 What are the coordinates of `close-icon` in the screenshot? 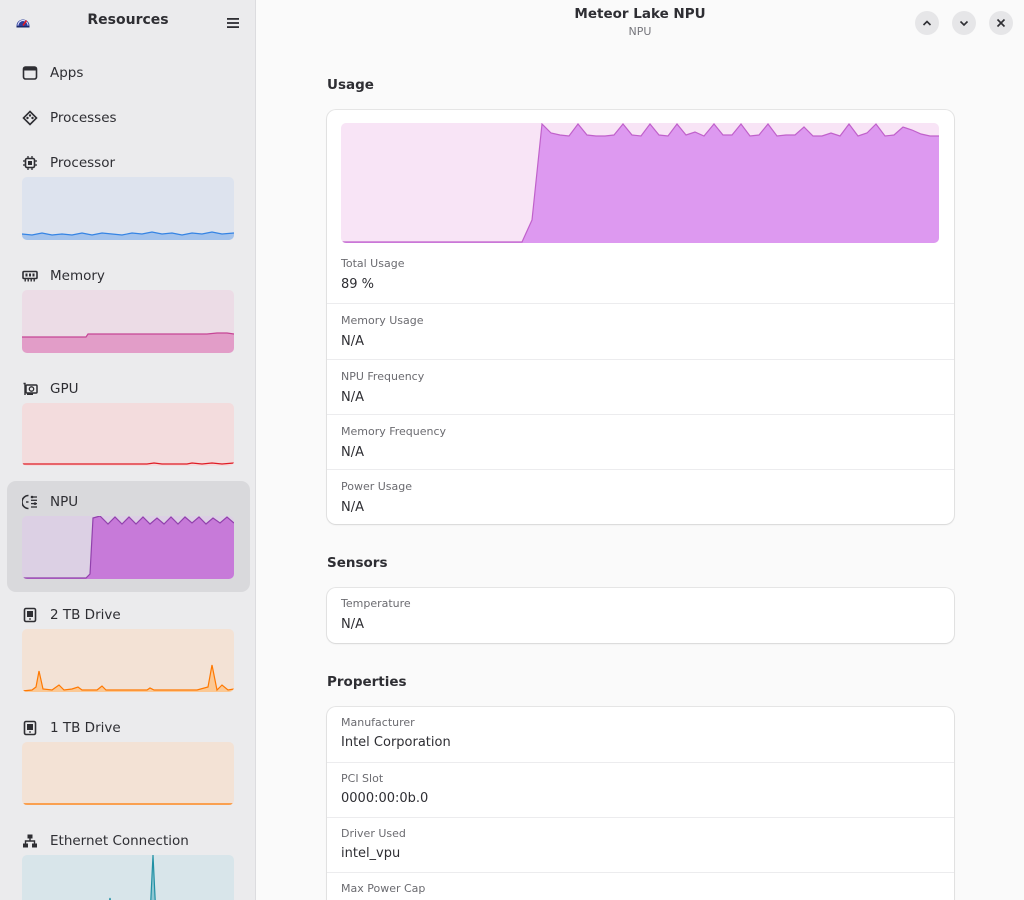 It's located at (1001, 23).